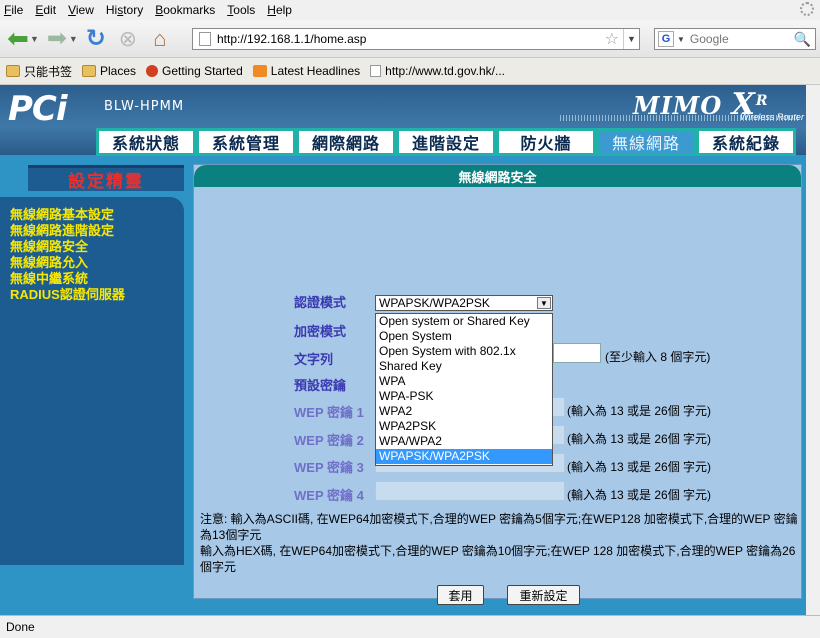  I want to click on chevron-down-icon: ▼, so click(544, 303).